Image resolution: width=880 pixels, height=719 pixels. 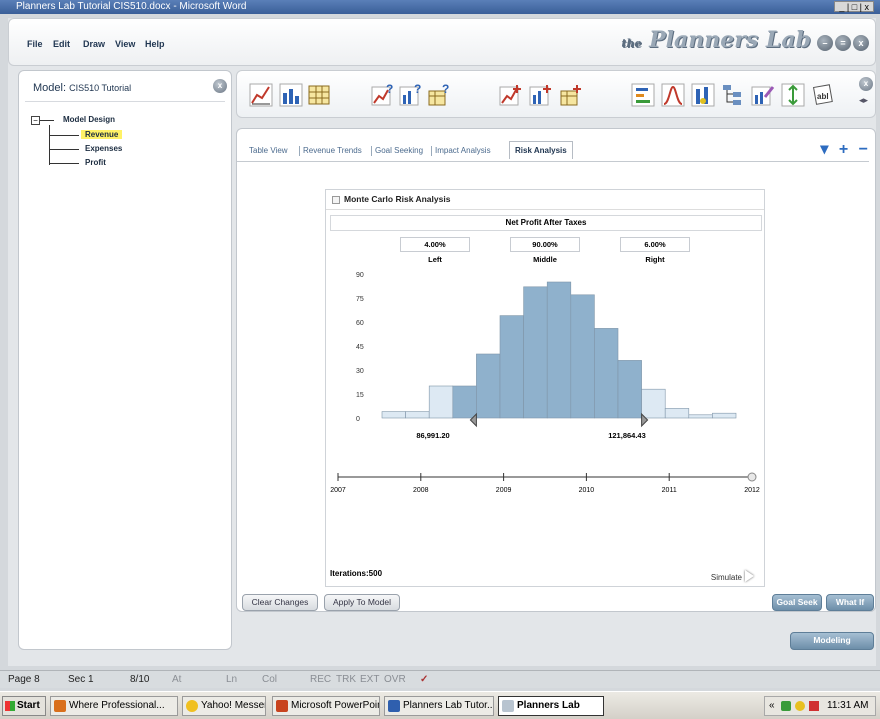 I want to click on status-trk: TRK, so click(x=346, y=679).